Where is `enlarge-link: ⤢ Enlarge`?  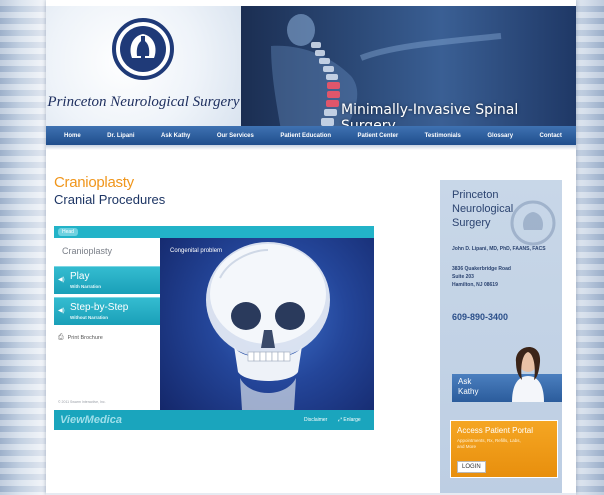
enlarge-link: ⤢ Enlarge is located at coordinates (349, 420).